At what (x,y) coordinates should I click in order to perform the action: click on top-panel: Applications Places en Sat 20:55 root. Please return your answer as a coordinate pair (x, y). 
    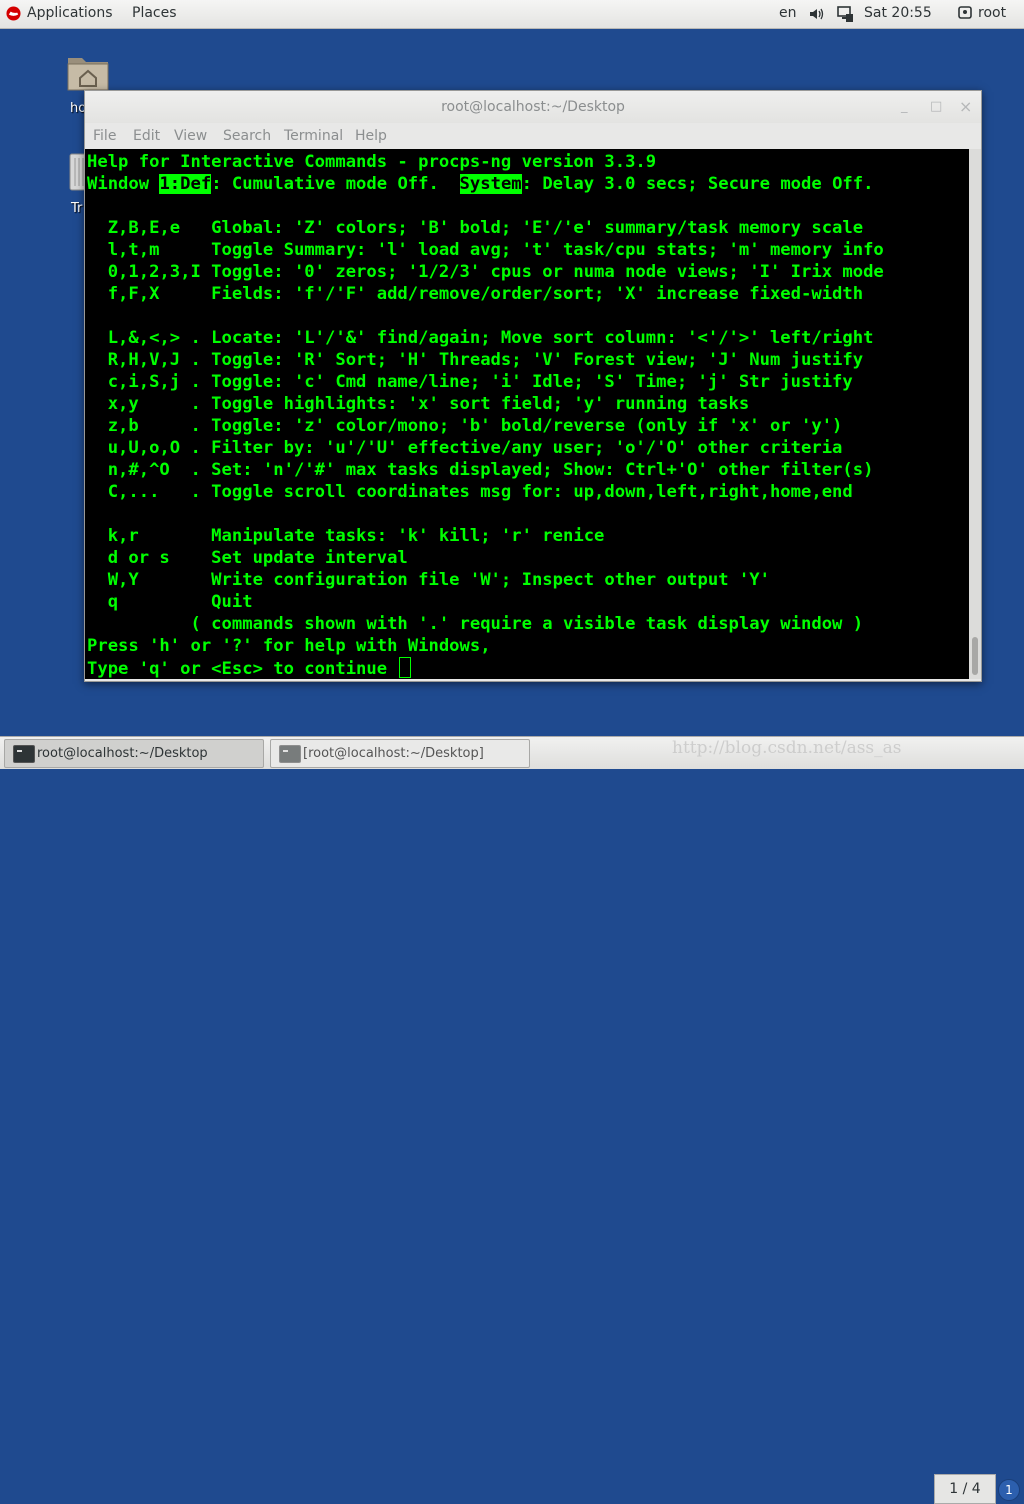
    Looking at the image, I should click on (512, 14).